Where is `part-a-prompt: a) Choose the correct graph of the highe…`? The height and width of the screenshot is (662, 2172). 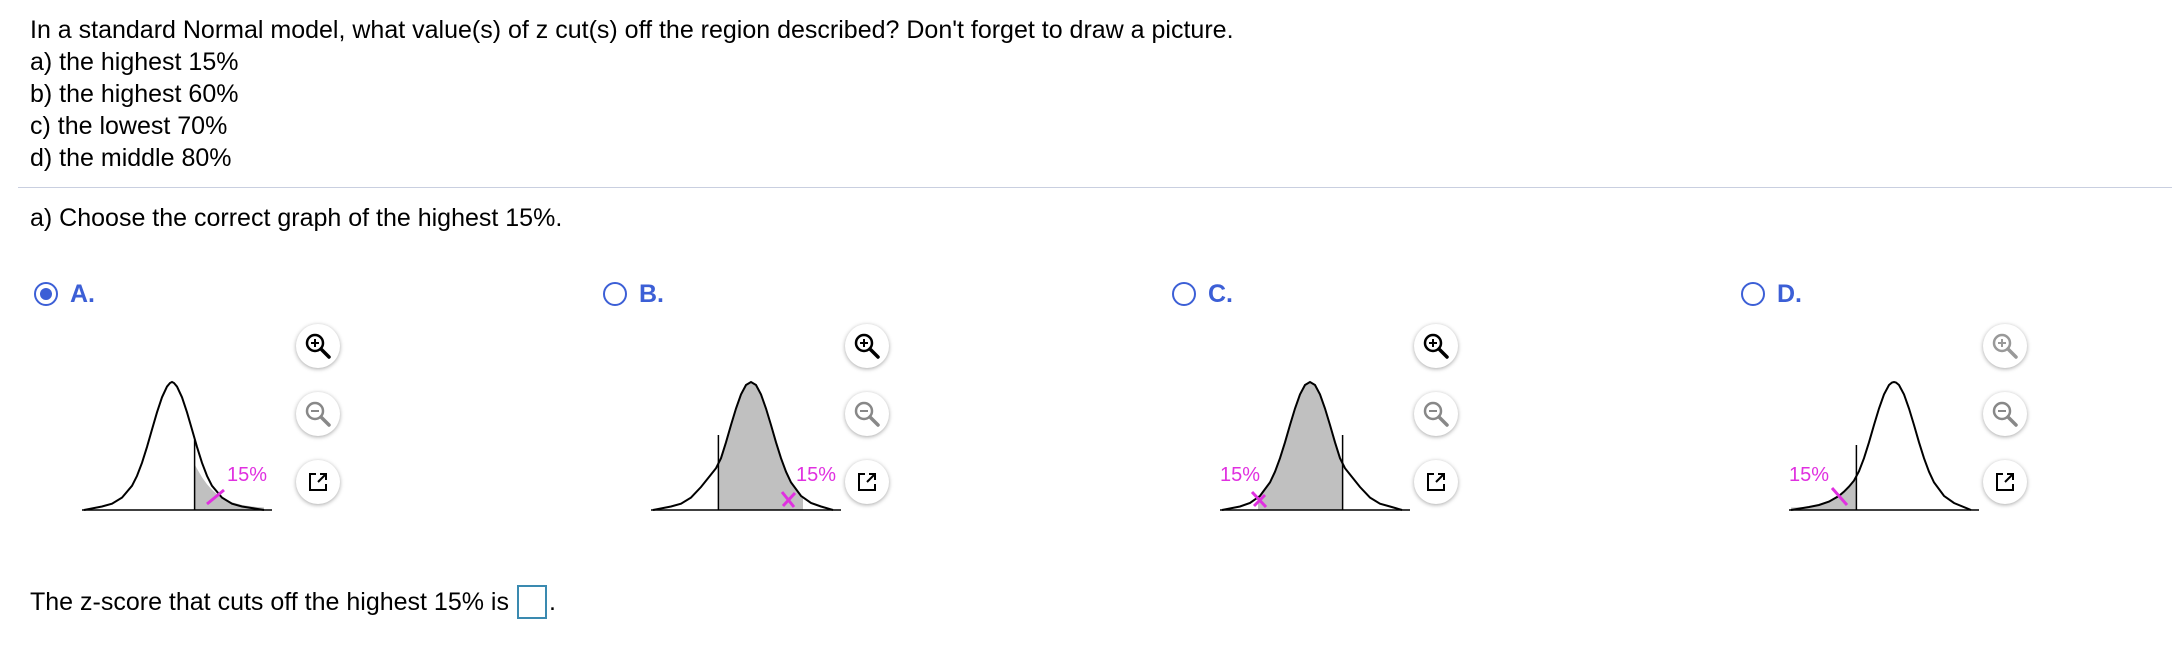
part-a-prompt: a) Choose the correct graph of the highe… is located at coordinates (296, 218).